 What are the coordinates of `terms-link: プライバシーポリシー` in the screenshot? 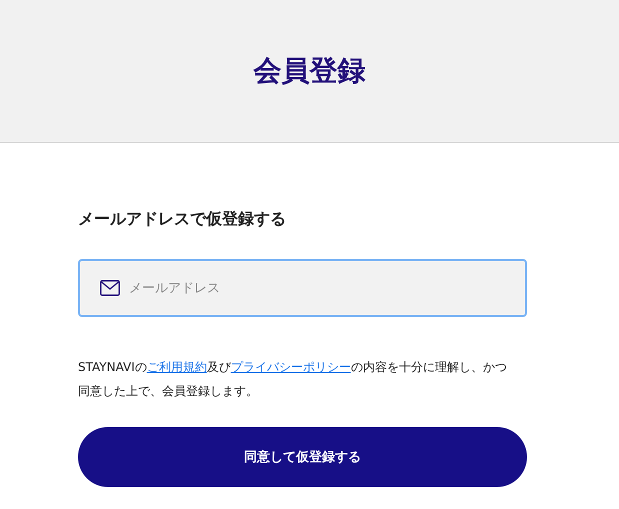 It's located at (290, 367).